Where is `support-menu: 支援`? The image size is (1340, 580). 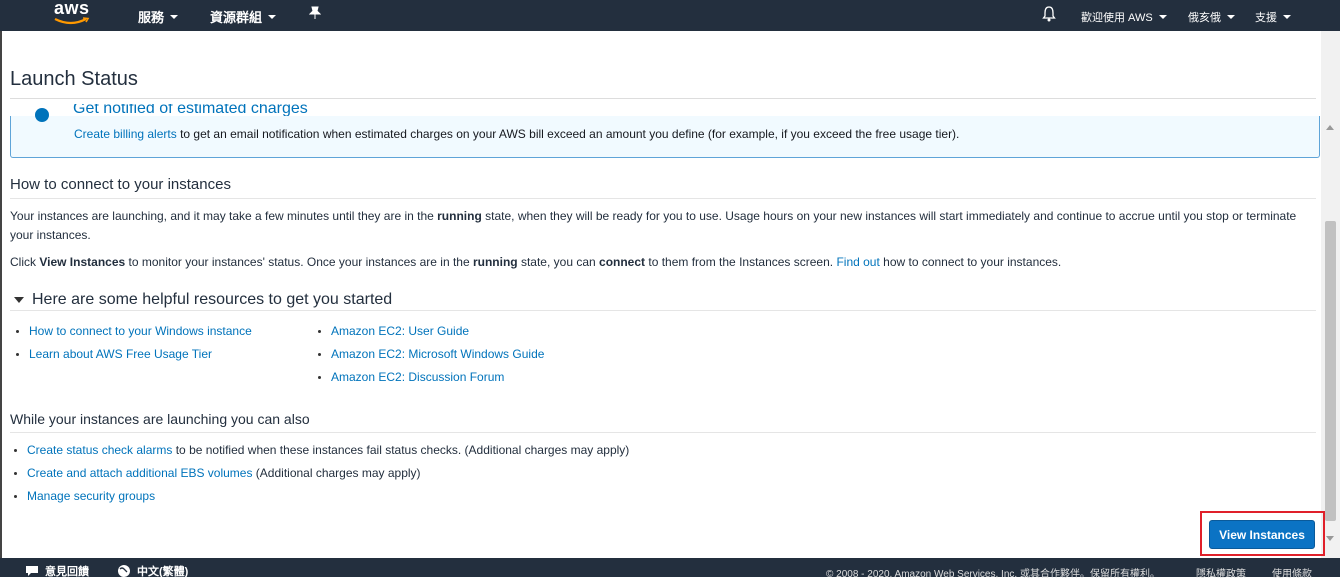 support-menu: 支援 is located at coordinates (1273, 17).